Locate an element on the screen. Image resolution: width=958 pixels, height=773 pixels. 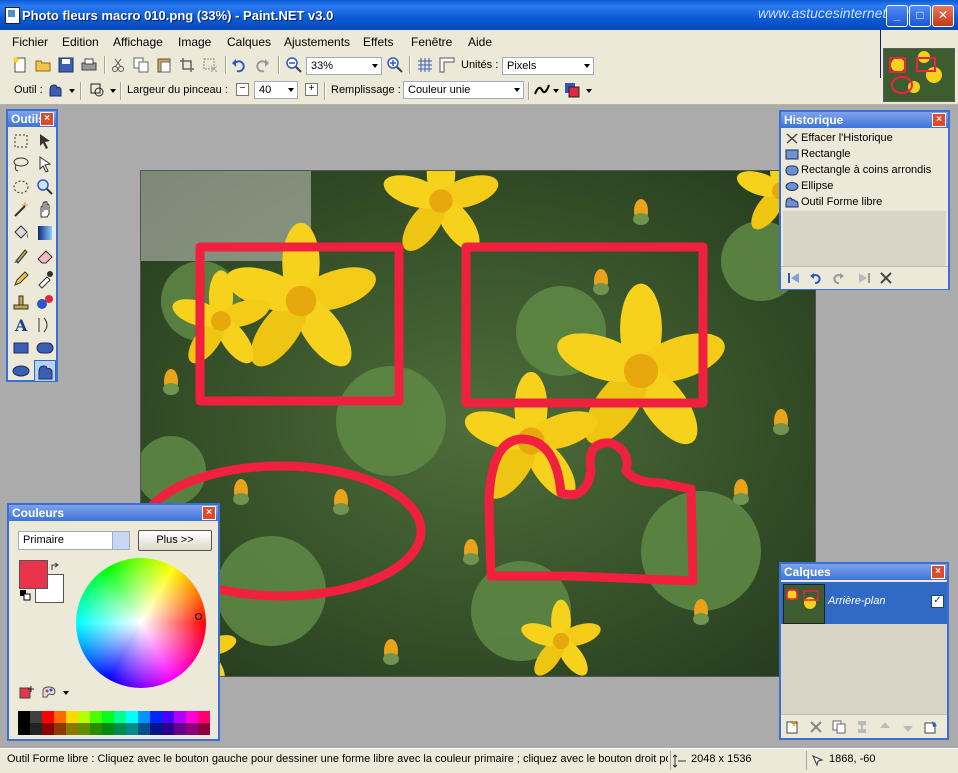
zoom-tool is located at coordinates (45, 187).